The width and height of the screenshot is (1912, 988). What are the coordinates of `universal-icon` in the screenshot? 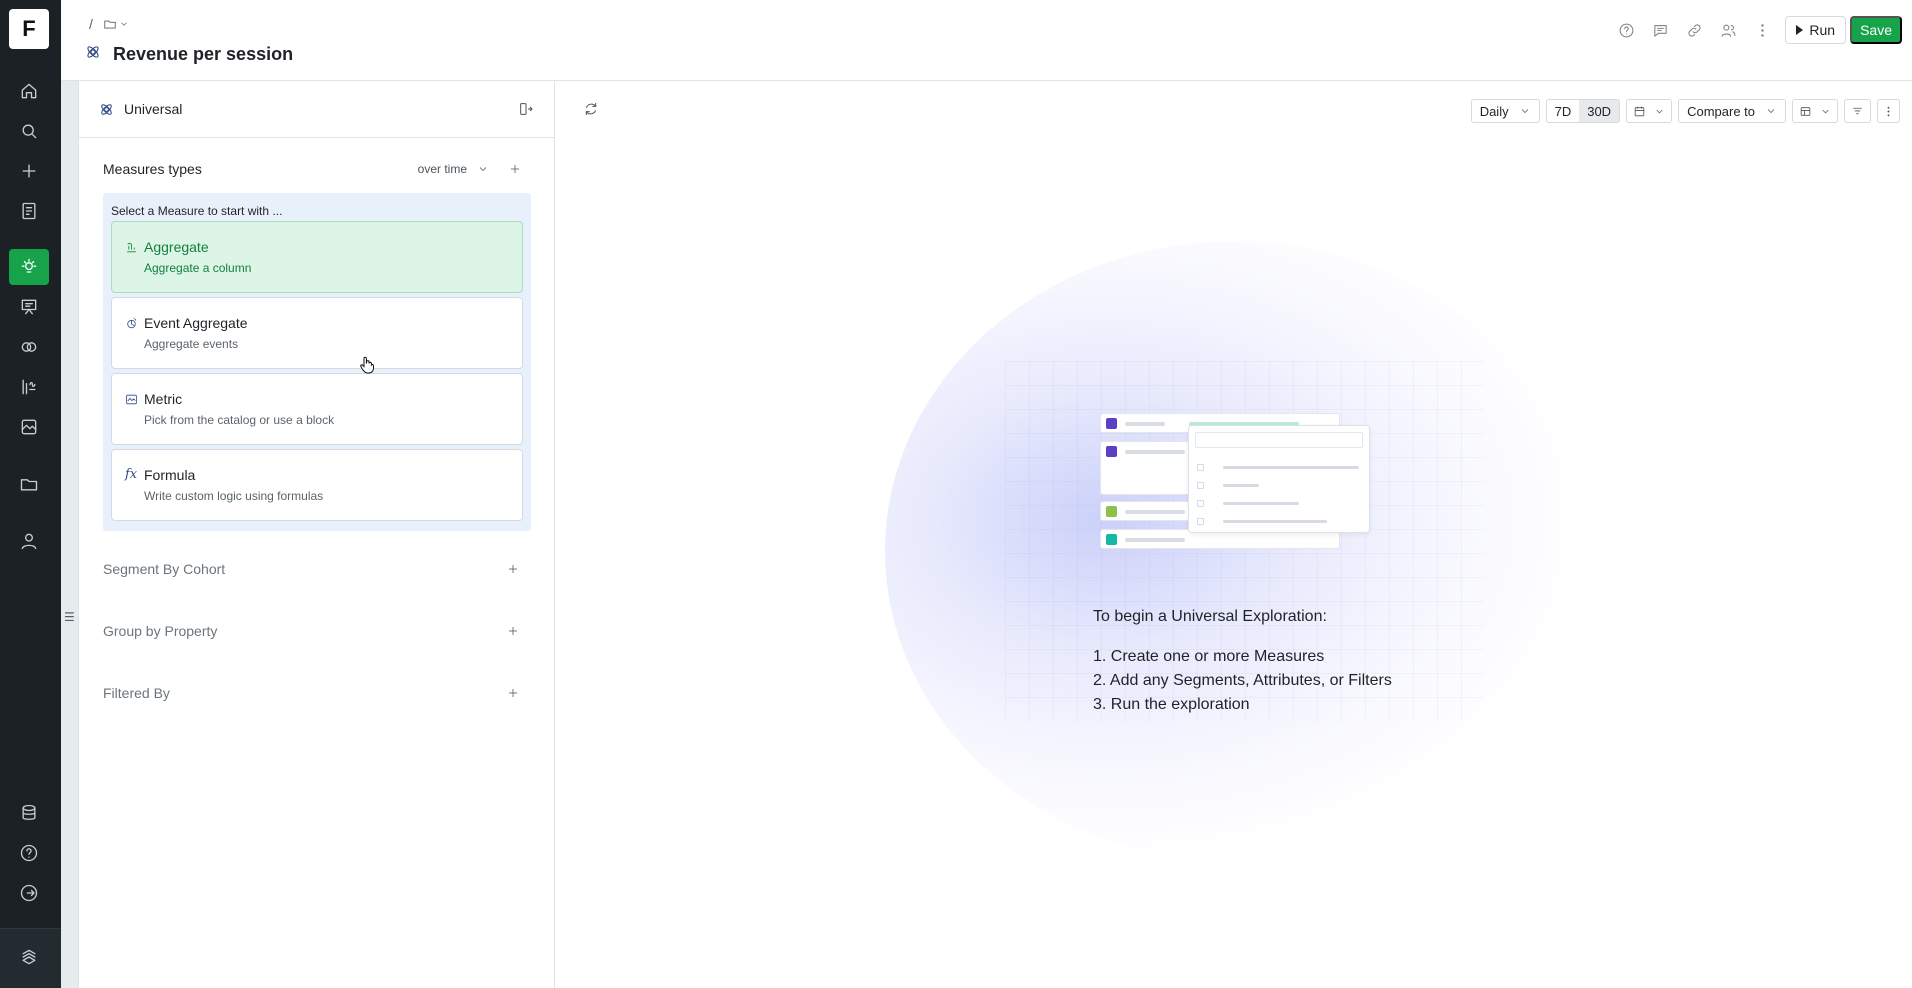 It's located at (106, 109).